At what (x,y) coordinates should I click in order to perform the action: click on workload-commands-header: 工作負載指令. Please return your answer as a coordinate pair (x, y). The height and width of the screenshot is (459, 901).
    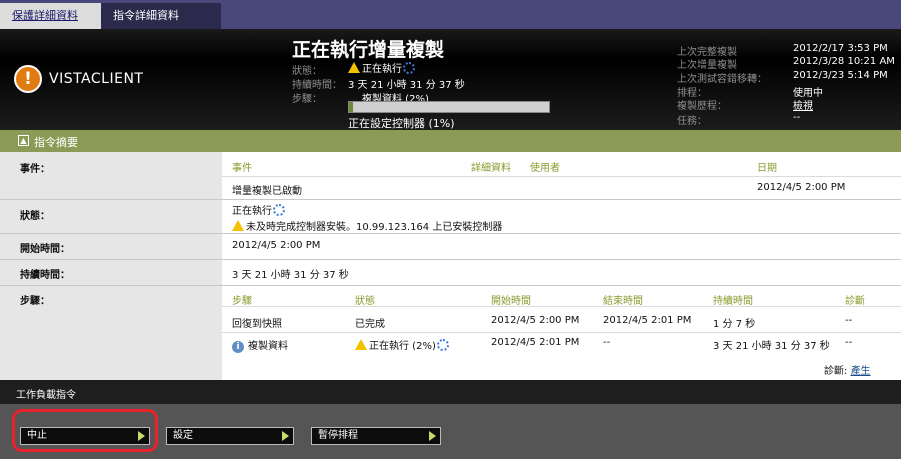
    Looking at the image, I should click on (450, 392).